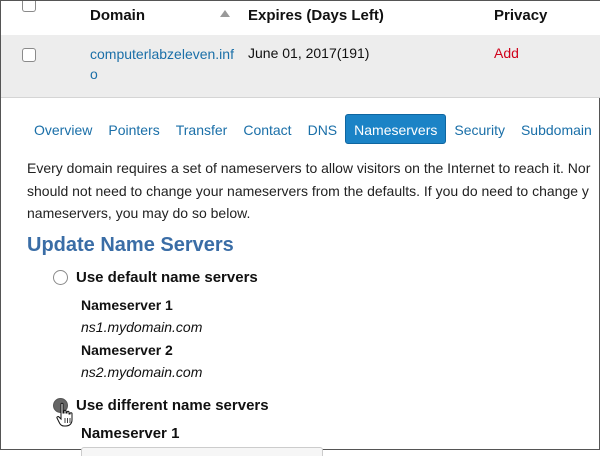 Image resolution: width=600 pixels, height=456 pixels. I want to click on description-line: nameservers, you may do so below., so click(139, 213).